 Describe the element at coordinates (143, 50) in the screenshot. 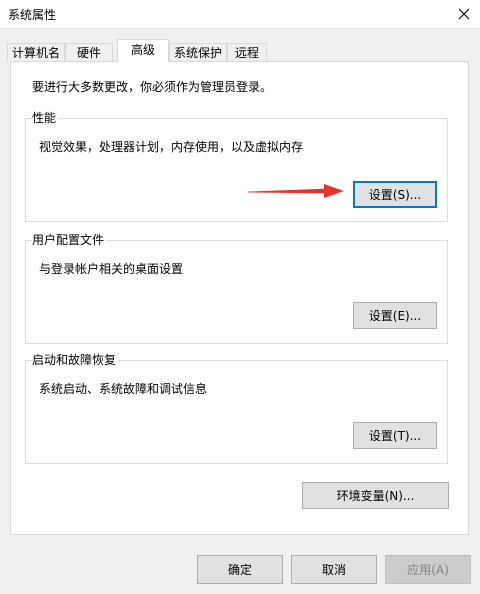

I see `tab-advanced: 高级` at that location.